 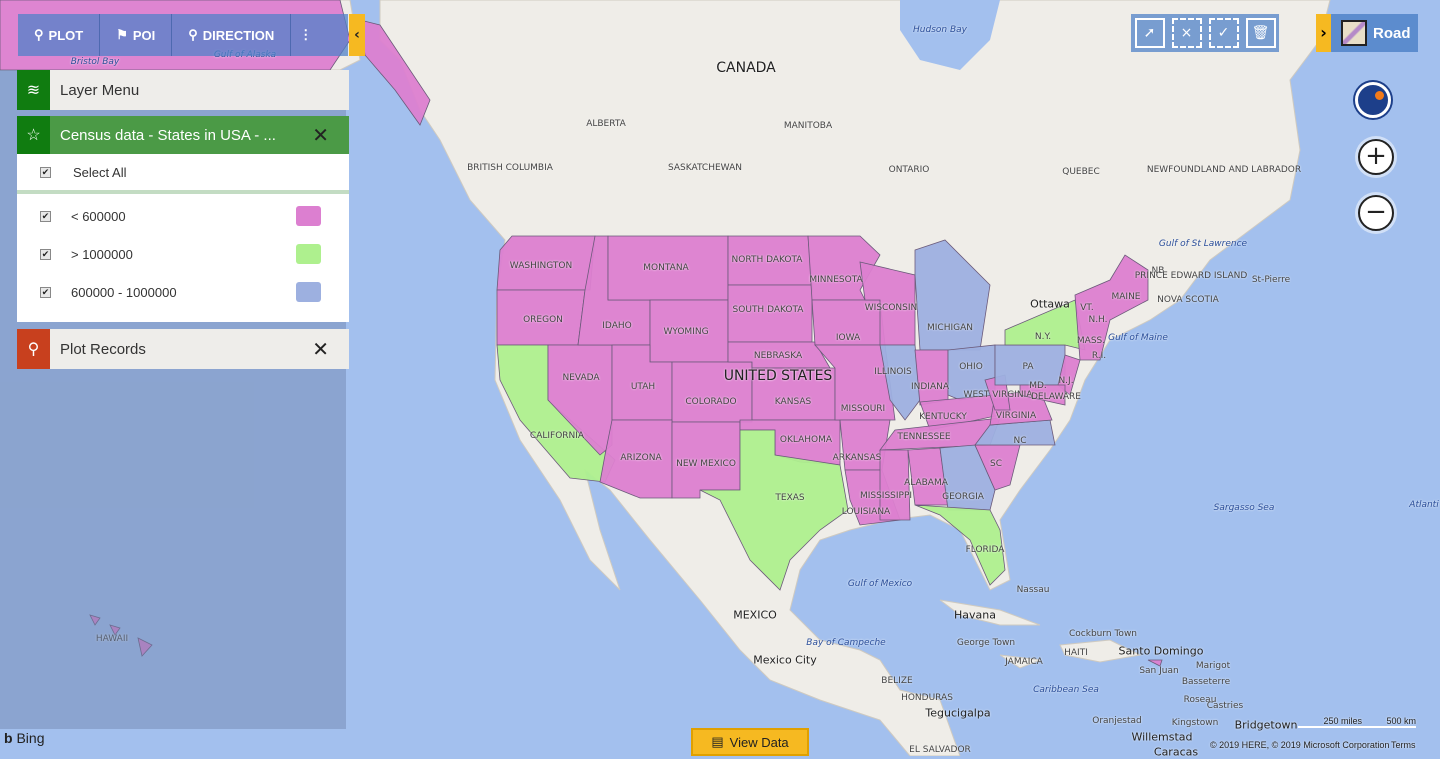 I want to click on census-layer-header: ☆ Census data - States in USA - ... ✕, so click(x=183, y=135).